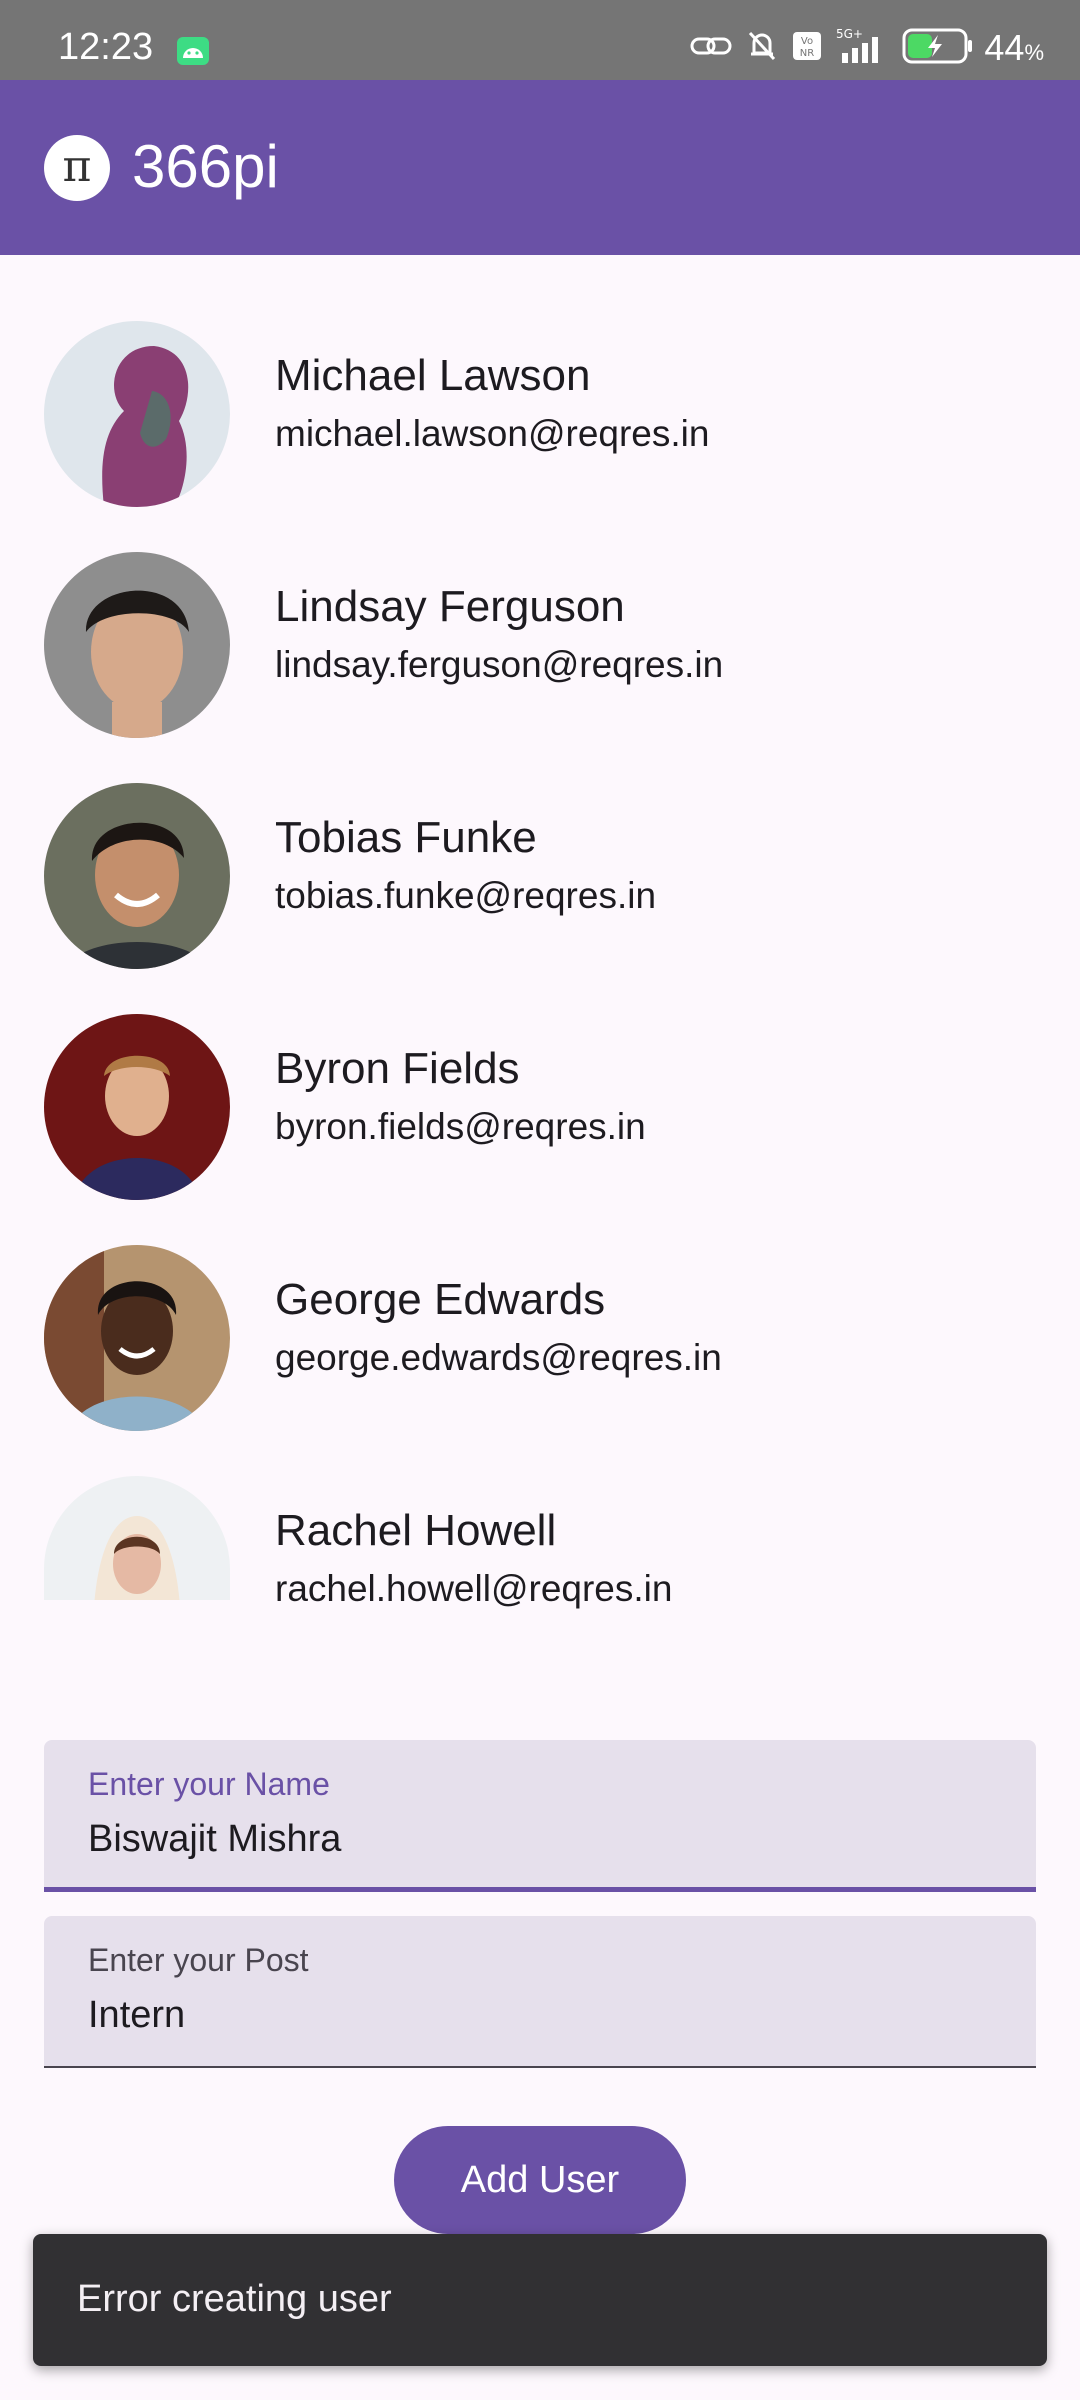 This screenshot has height=2400, width=1080. I want to click on user-name: George Edwards, so click(440, 1299).